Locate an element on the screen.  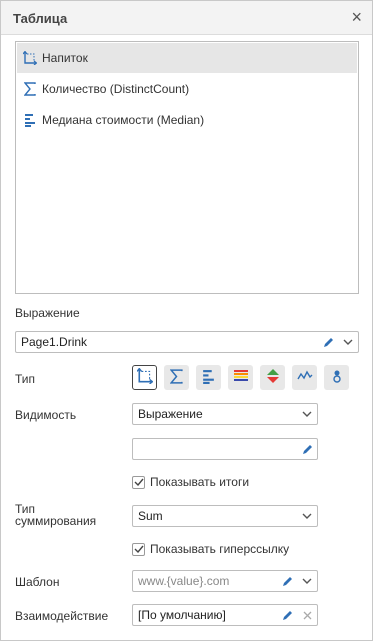
type-measure-button is located at coordinates (176, 377).